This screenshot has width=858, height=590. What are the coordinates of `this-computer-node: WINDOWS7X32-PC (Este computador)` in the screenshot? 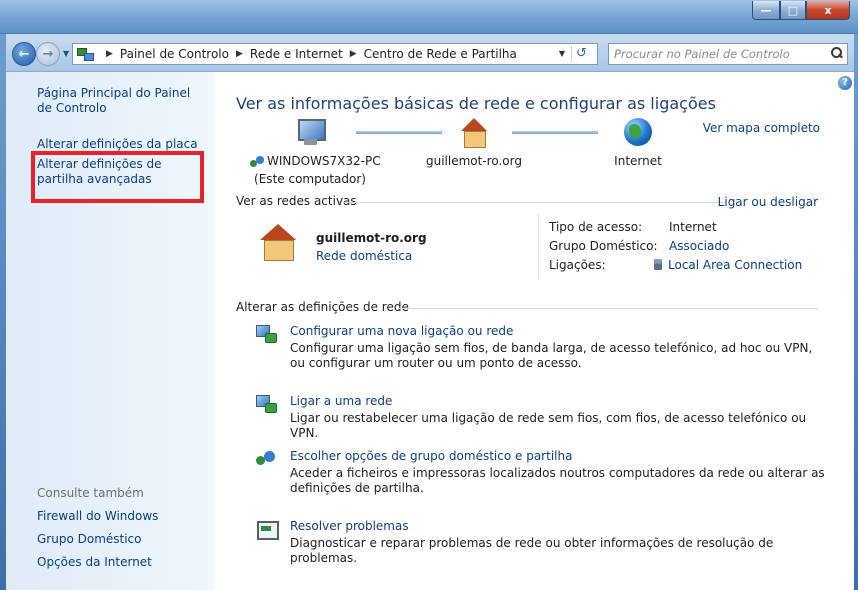 It's located at (315, 152).